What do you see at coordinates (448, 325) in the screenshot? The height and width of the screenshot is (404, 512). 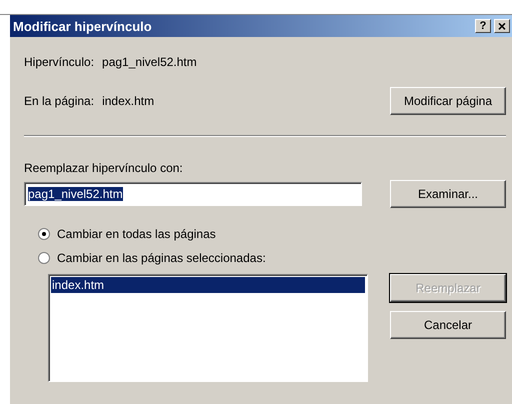 I see `cancel-button: Cancelar` at bounding box center [448, 325].